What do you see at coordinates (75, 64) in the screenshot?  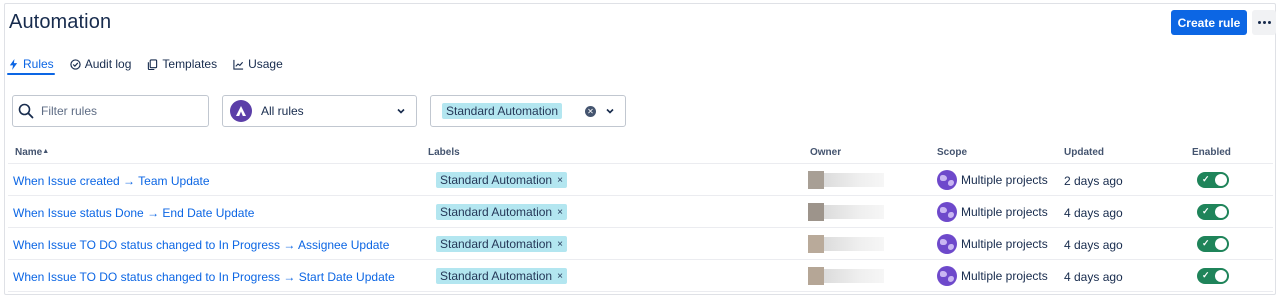 I see `check-circle-icon` at bounding box center [75, 64].